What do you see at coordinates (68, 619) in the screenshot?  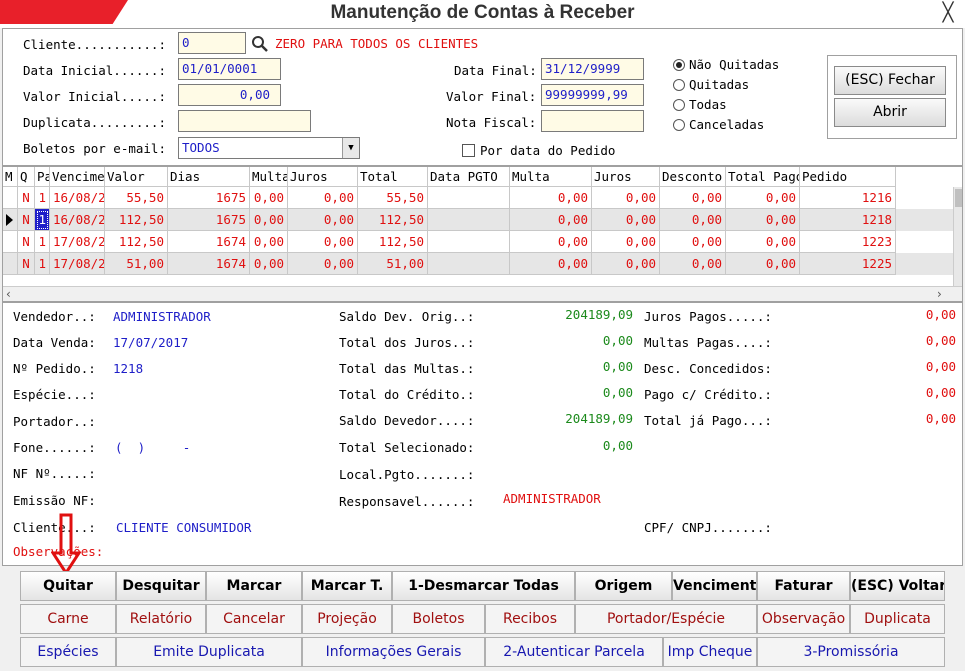 I see `carne-button: Carne` at bounding box center [68, 619].